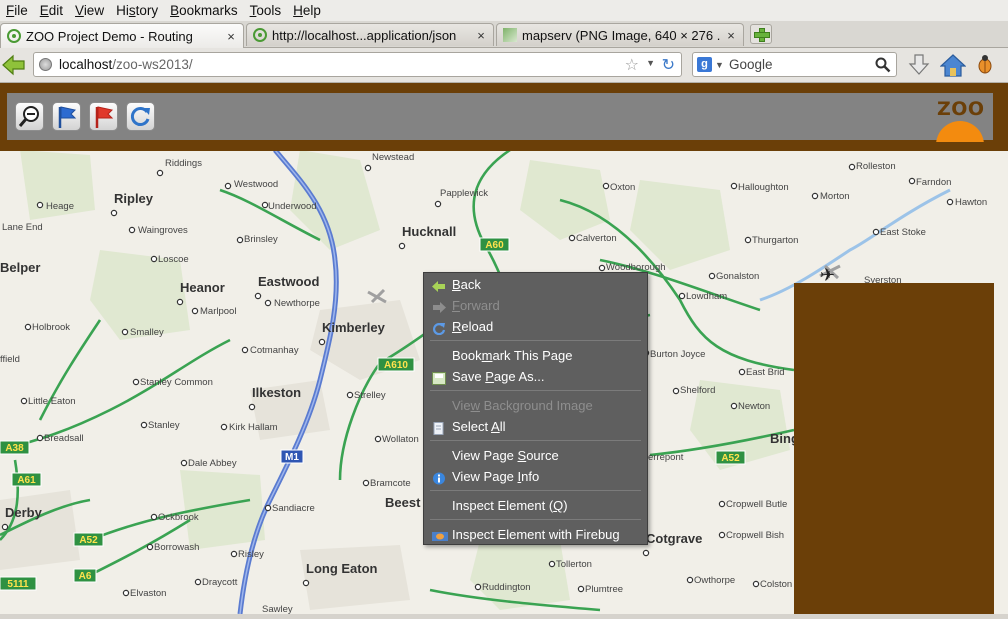 This screenshot has height=619, width=1008. What do you see at coordinates (390, 483) in the screenshot?
I see `town-label: Bramcote` at bounding box center [390, 483].